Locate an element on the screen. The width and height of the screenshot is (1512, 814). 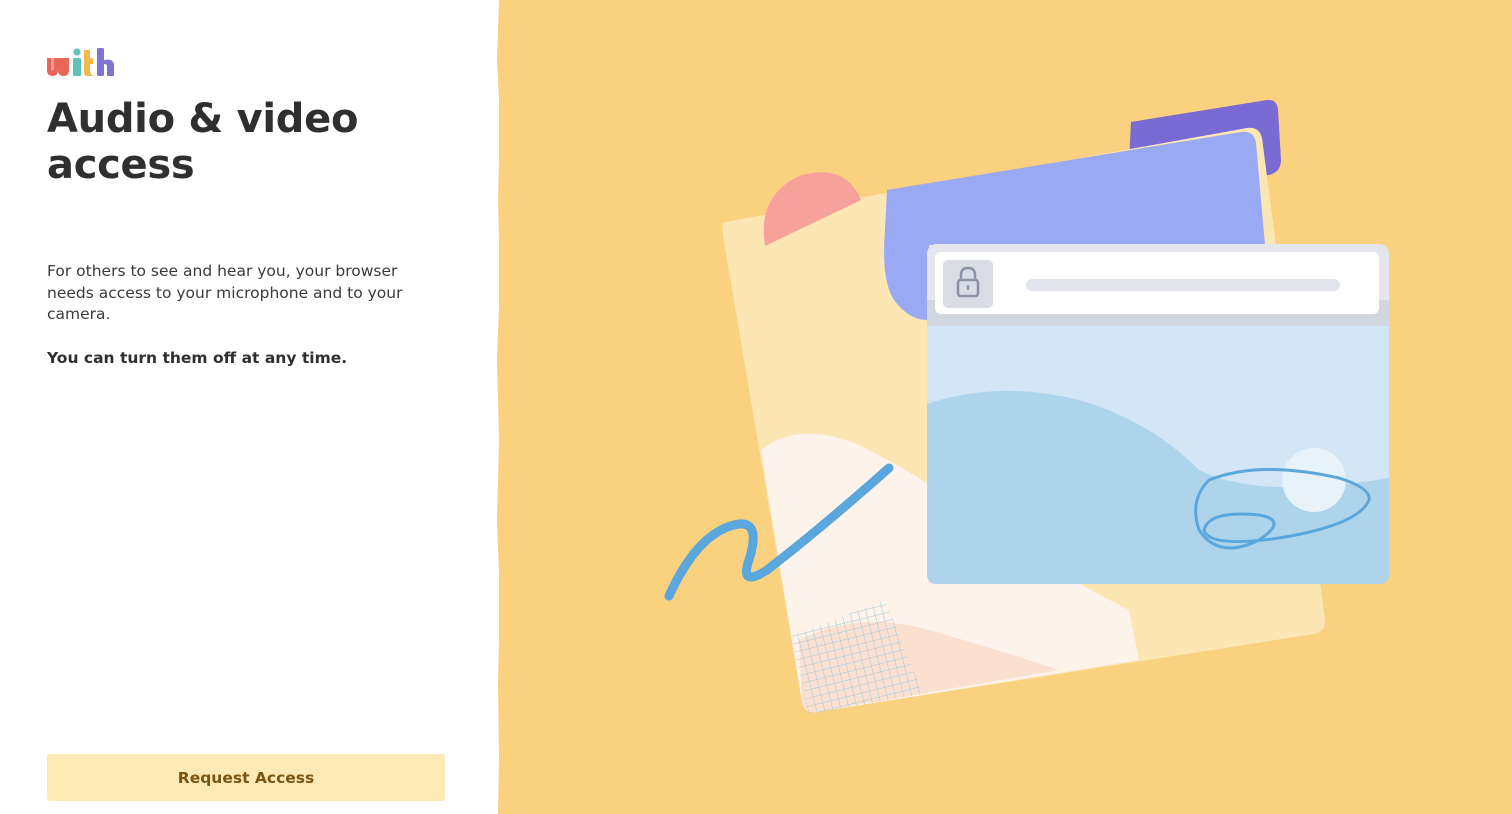
browser-window is located at coordinates (1158, 414).